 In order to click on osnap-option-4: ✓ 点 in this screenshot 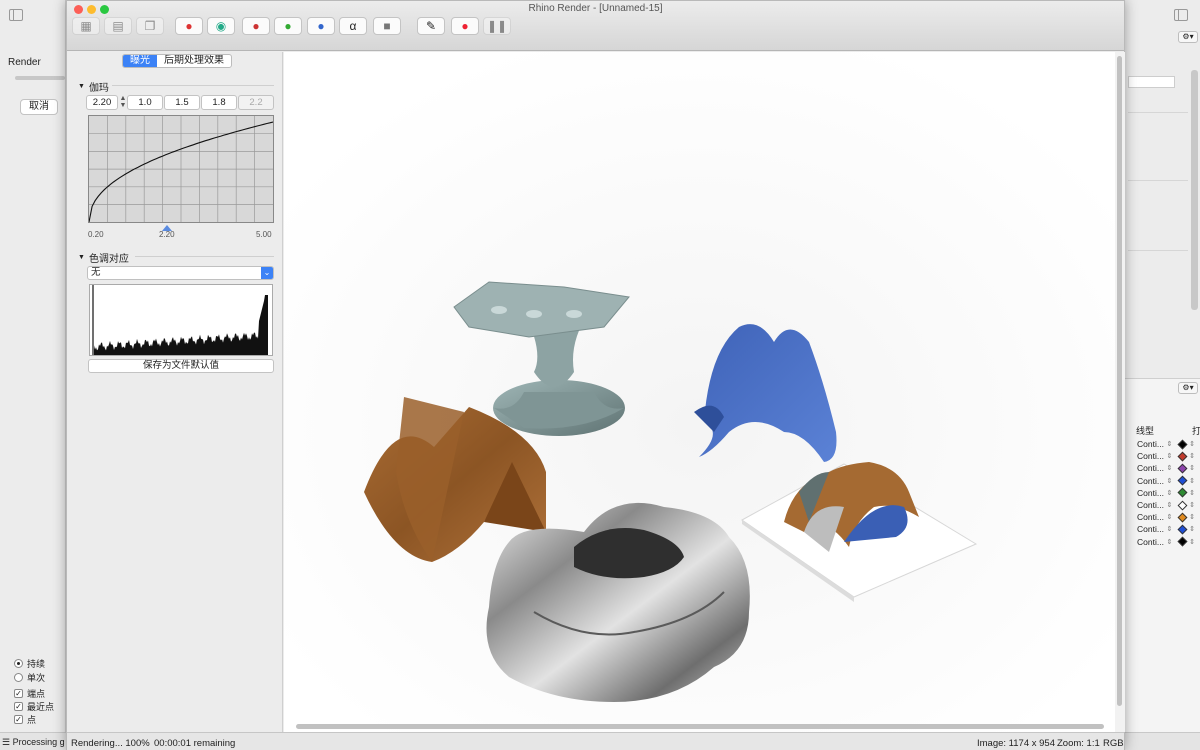, I will do `click(25, 719)`.